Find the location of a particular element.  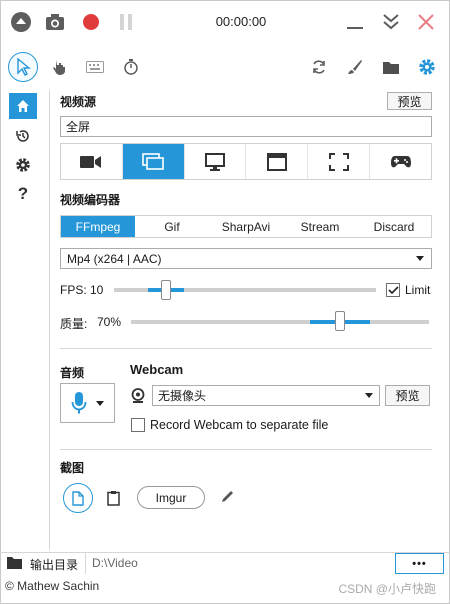

gamepad-icon is located at coordinates (401, 162).